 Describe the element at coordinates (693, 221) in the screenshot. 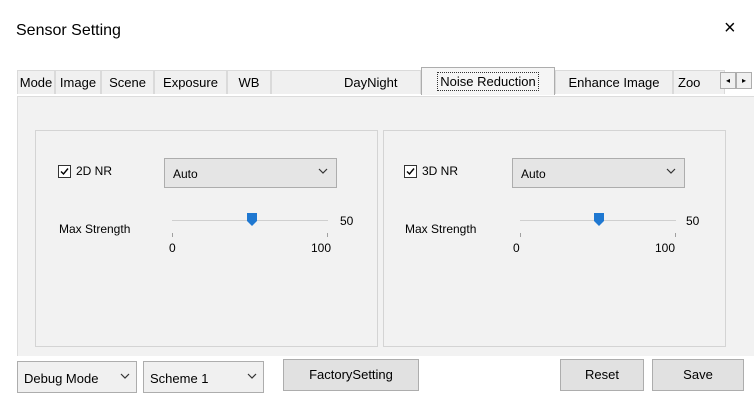

I see `nr3d-value: 50` at that location.